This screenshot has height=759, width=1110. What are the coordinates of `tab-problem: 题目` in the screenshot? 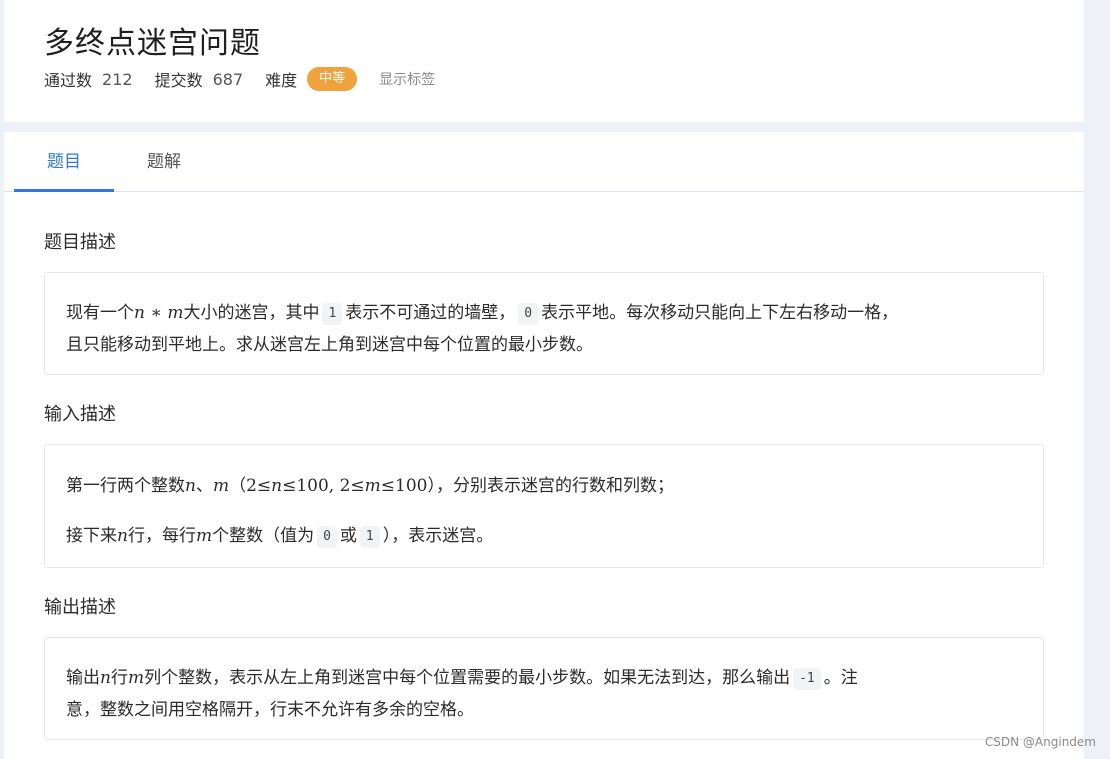 It's located at (64, 162).